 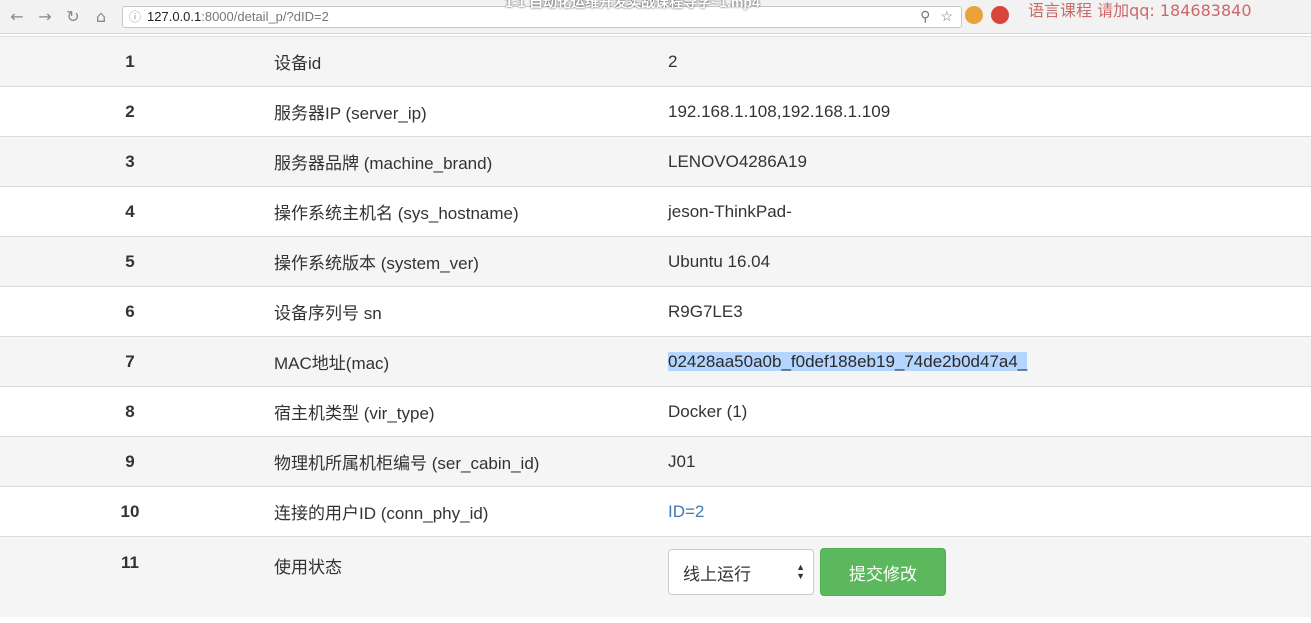 What do you see at coordinates (457, 576) in the screenshot?
I see `row-label: 使用状态` at bounding box center [457, 576].